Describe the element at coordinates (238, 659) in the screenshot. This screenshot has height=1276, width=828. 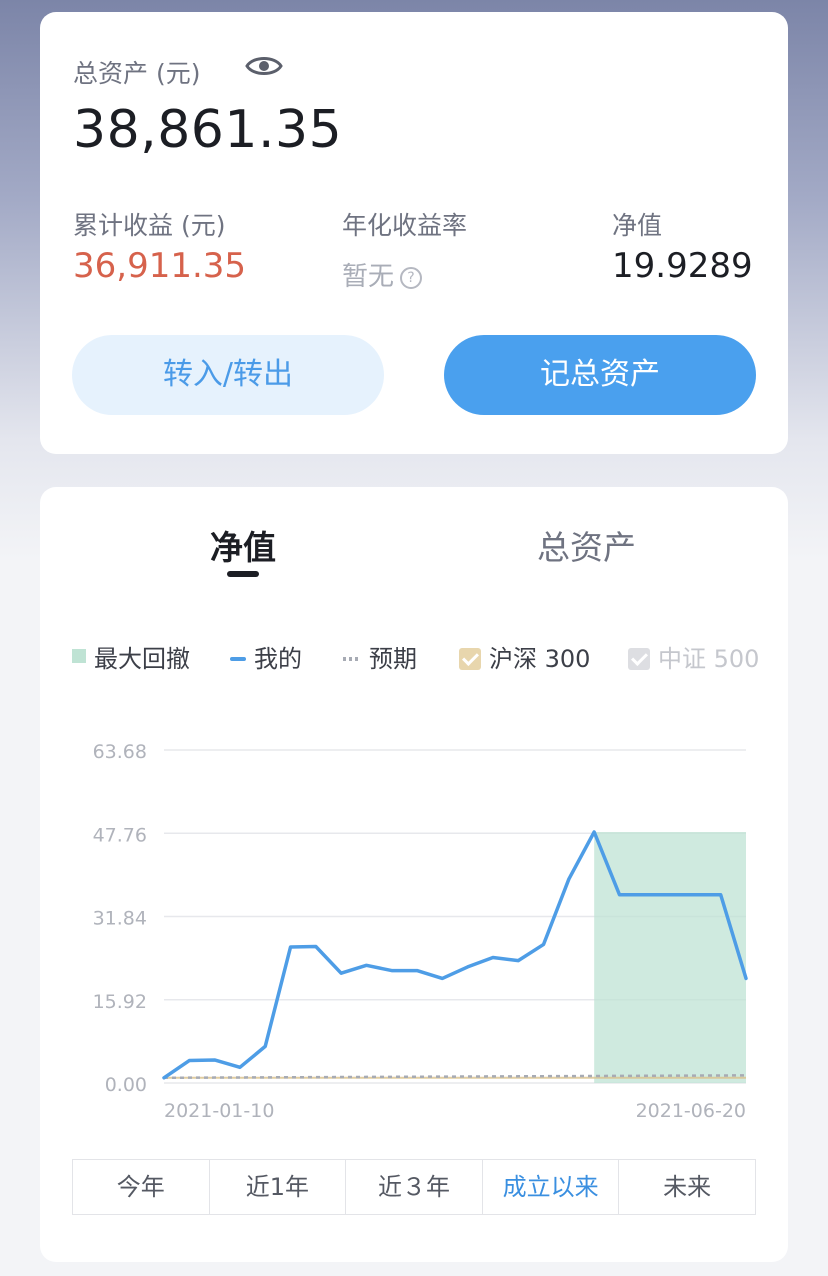
I see `line-swatch-icon` at that location.